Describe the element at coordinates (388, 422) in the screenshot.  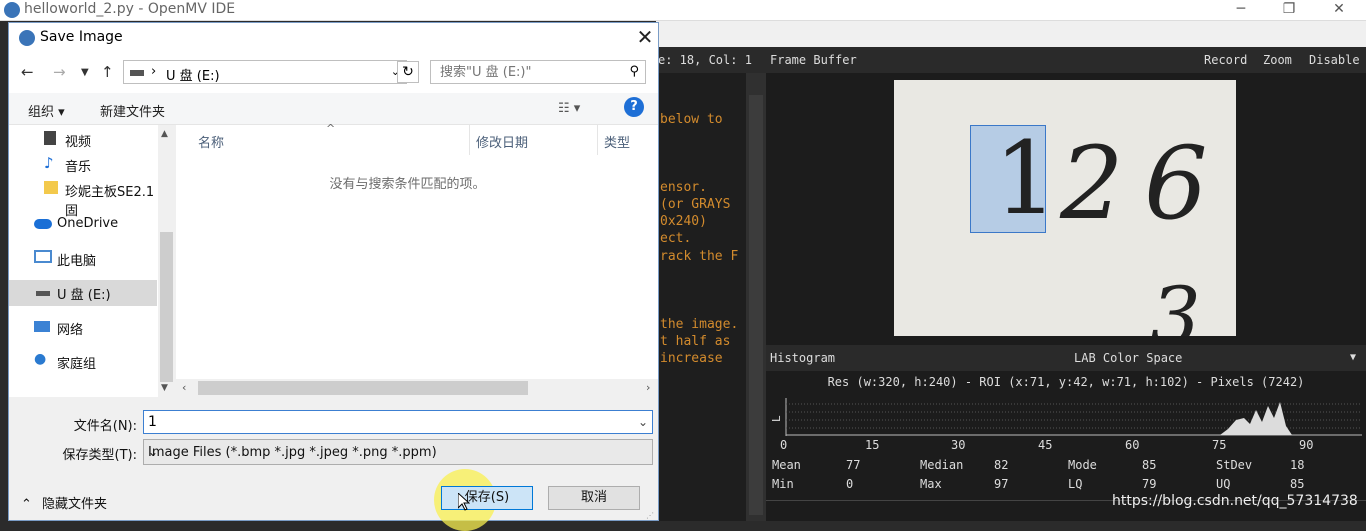
I see `filename-input` at that location.